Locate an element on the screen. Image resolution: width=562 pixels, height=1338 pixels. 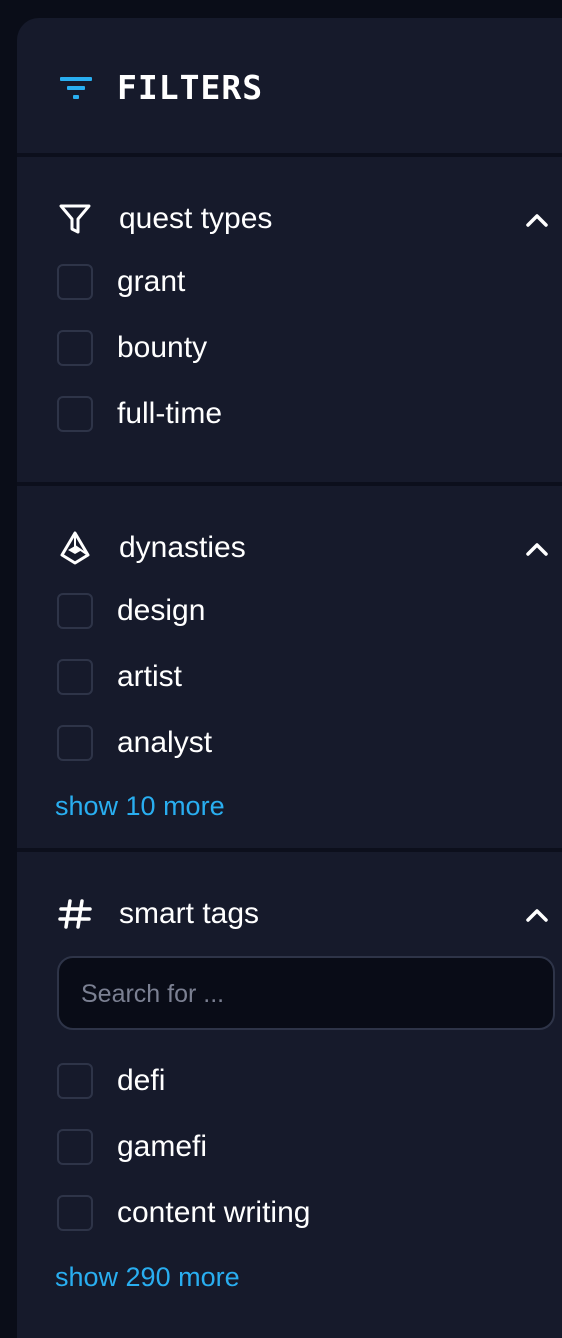
filters-header: FILTERS is located at coordinates (289, 87).